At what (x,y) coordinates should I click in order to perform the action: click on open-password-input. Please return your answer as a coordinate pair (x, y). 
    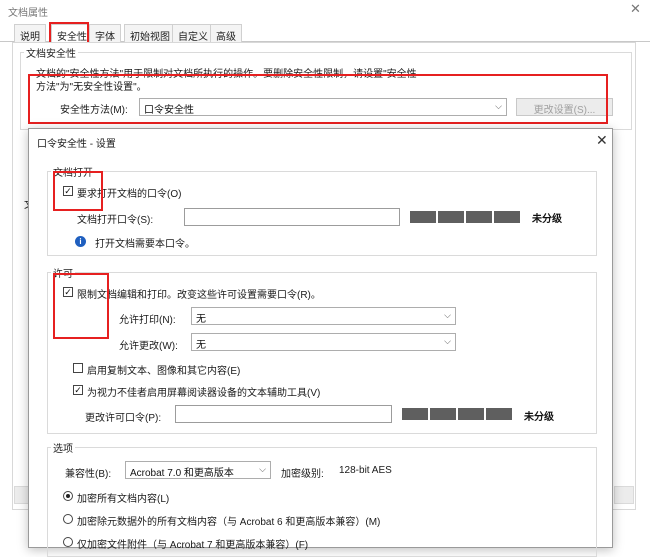
    Looking at the image, I should click on (292, 217).